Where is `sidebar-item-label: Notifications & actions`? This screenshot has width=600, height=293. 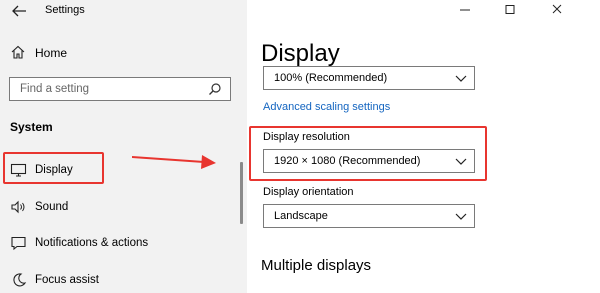
sidebar-item-label: Notifications & actions is located at coordinates (92, 243).